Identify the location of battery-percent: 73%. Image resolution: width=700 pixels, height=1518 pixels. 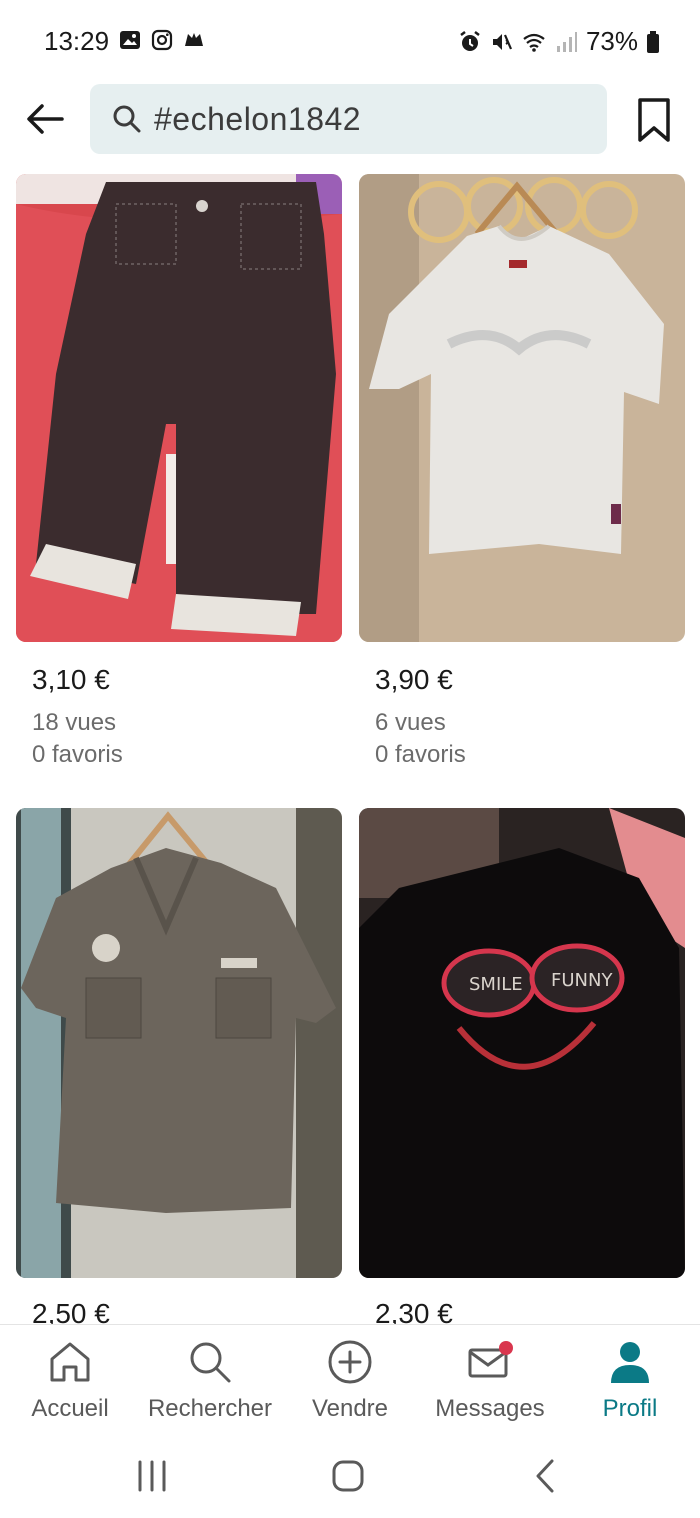
(611, 41).